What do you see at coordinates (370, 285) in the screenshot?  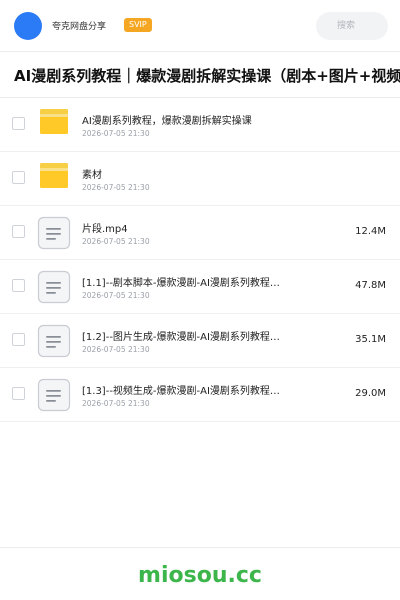 I see `file-size: 47.8M` at bounding box center [370, 285].